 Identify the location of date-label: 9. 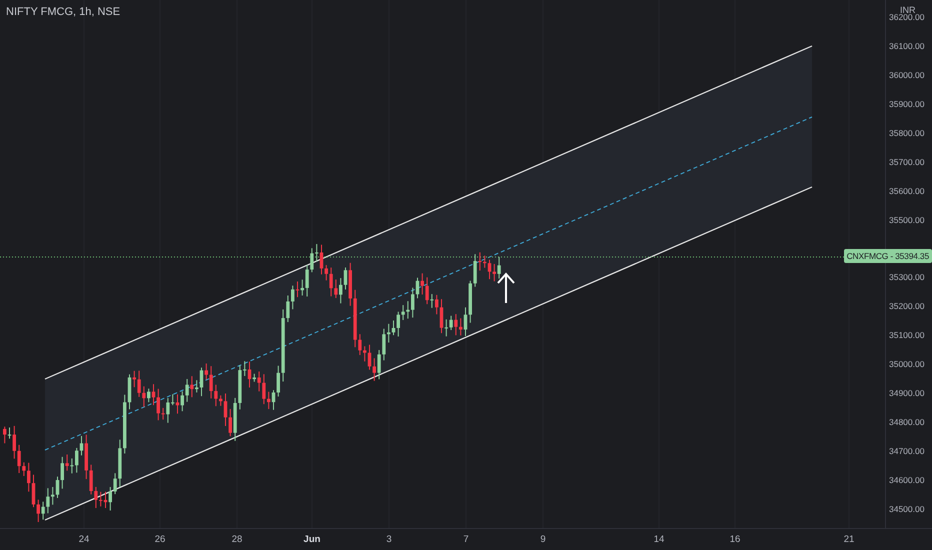
(543, 539).